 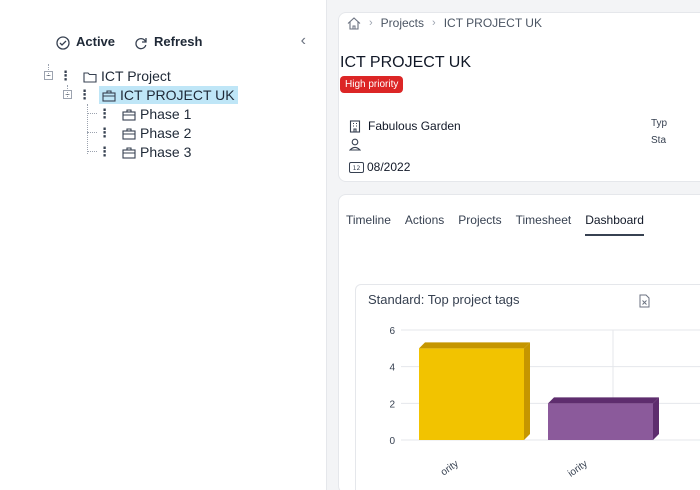 I want to click on tree-node-ict-project: − ⋮ ICT Project, so click(x=109, y=75).